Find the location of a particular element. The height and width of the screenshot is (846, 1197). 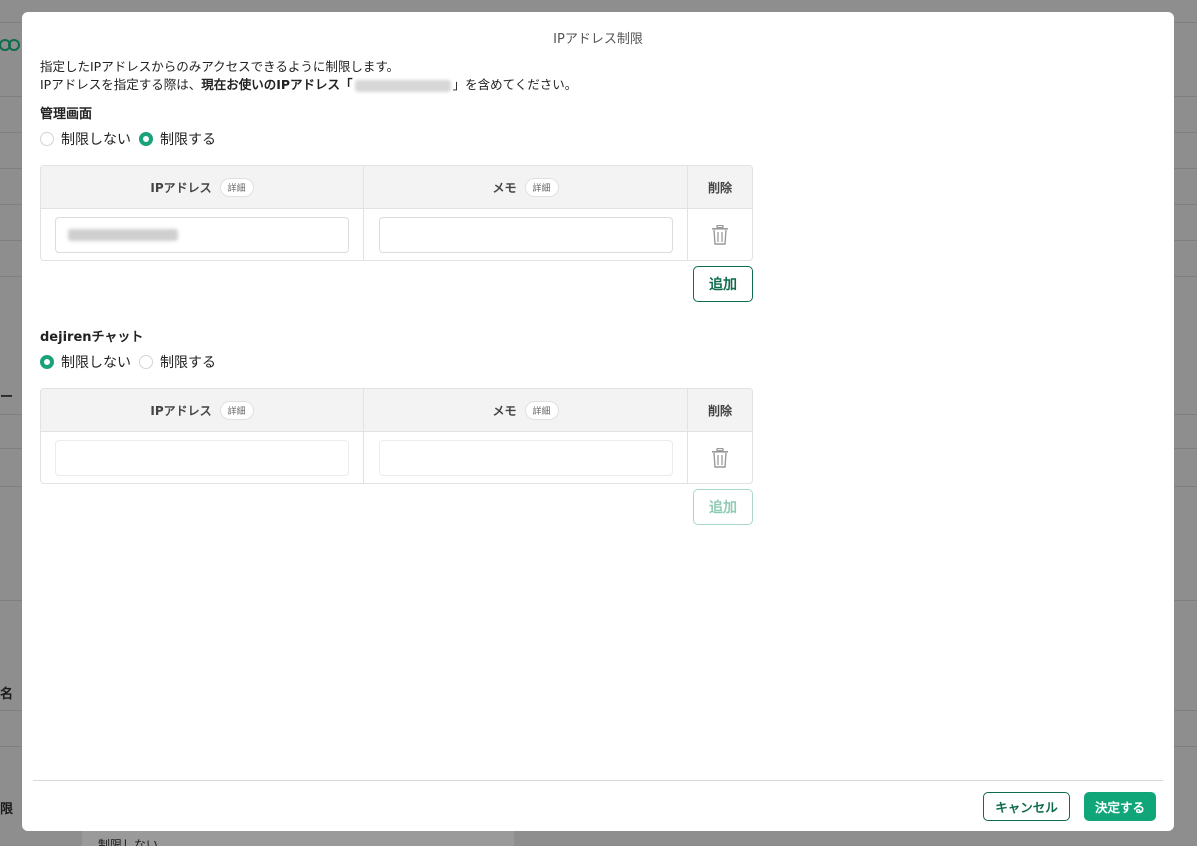

chat-radio-restrict: 制限する is located at coordinates (177, 362).